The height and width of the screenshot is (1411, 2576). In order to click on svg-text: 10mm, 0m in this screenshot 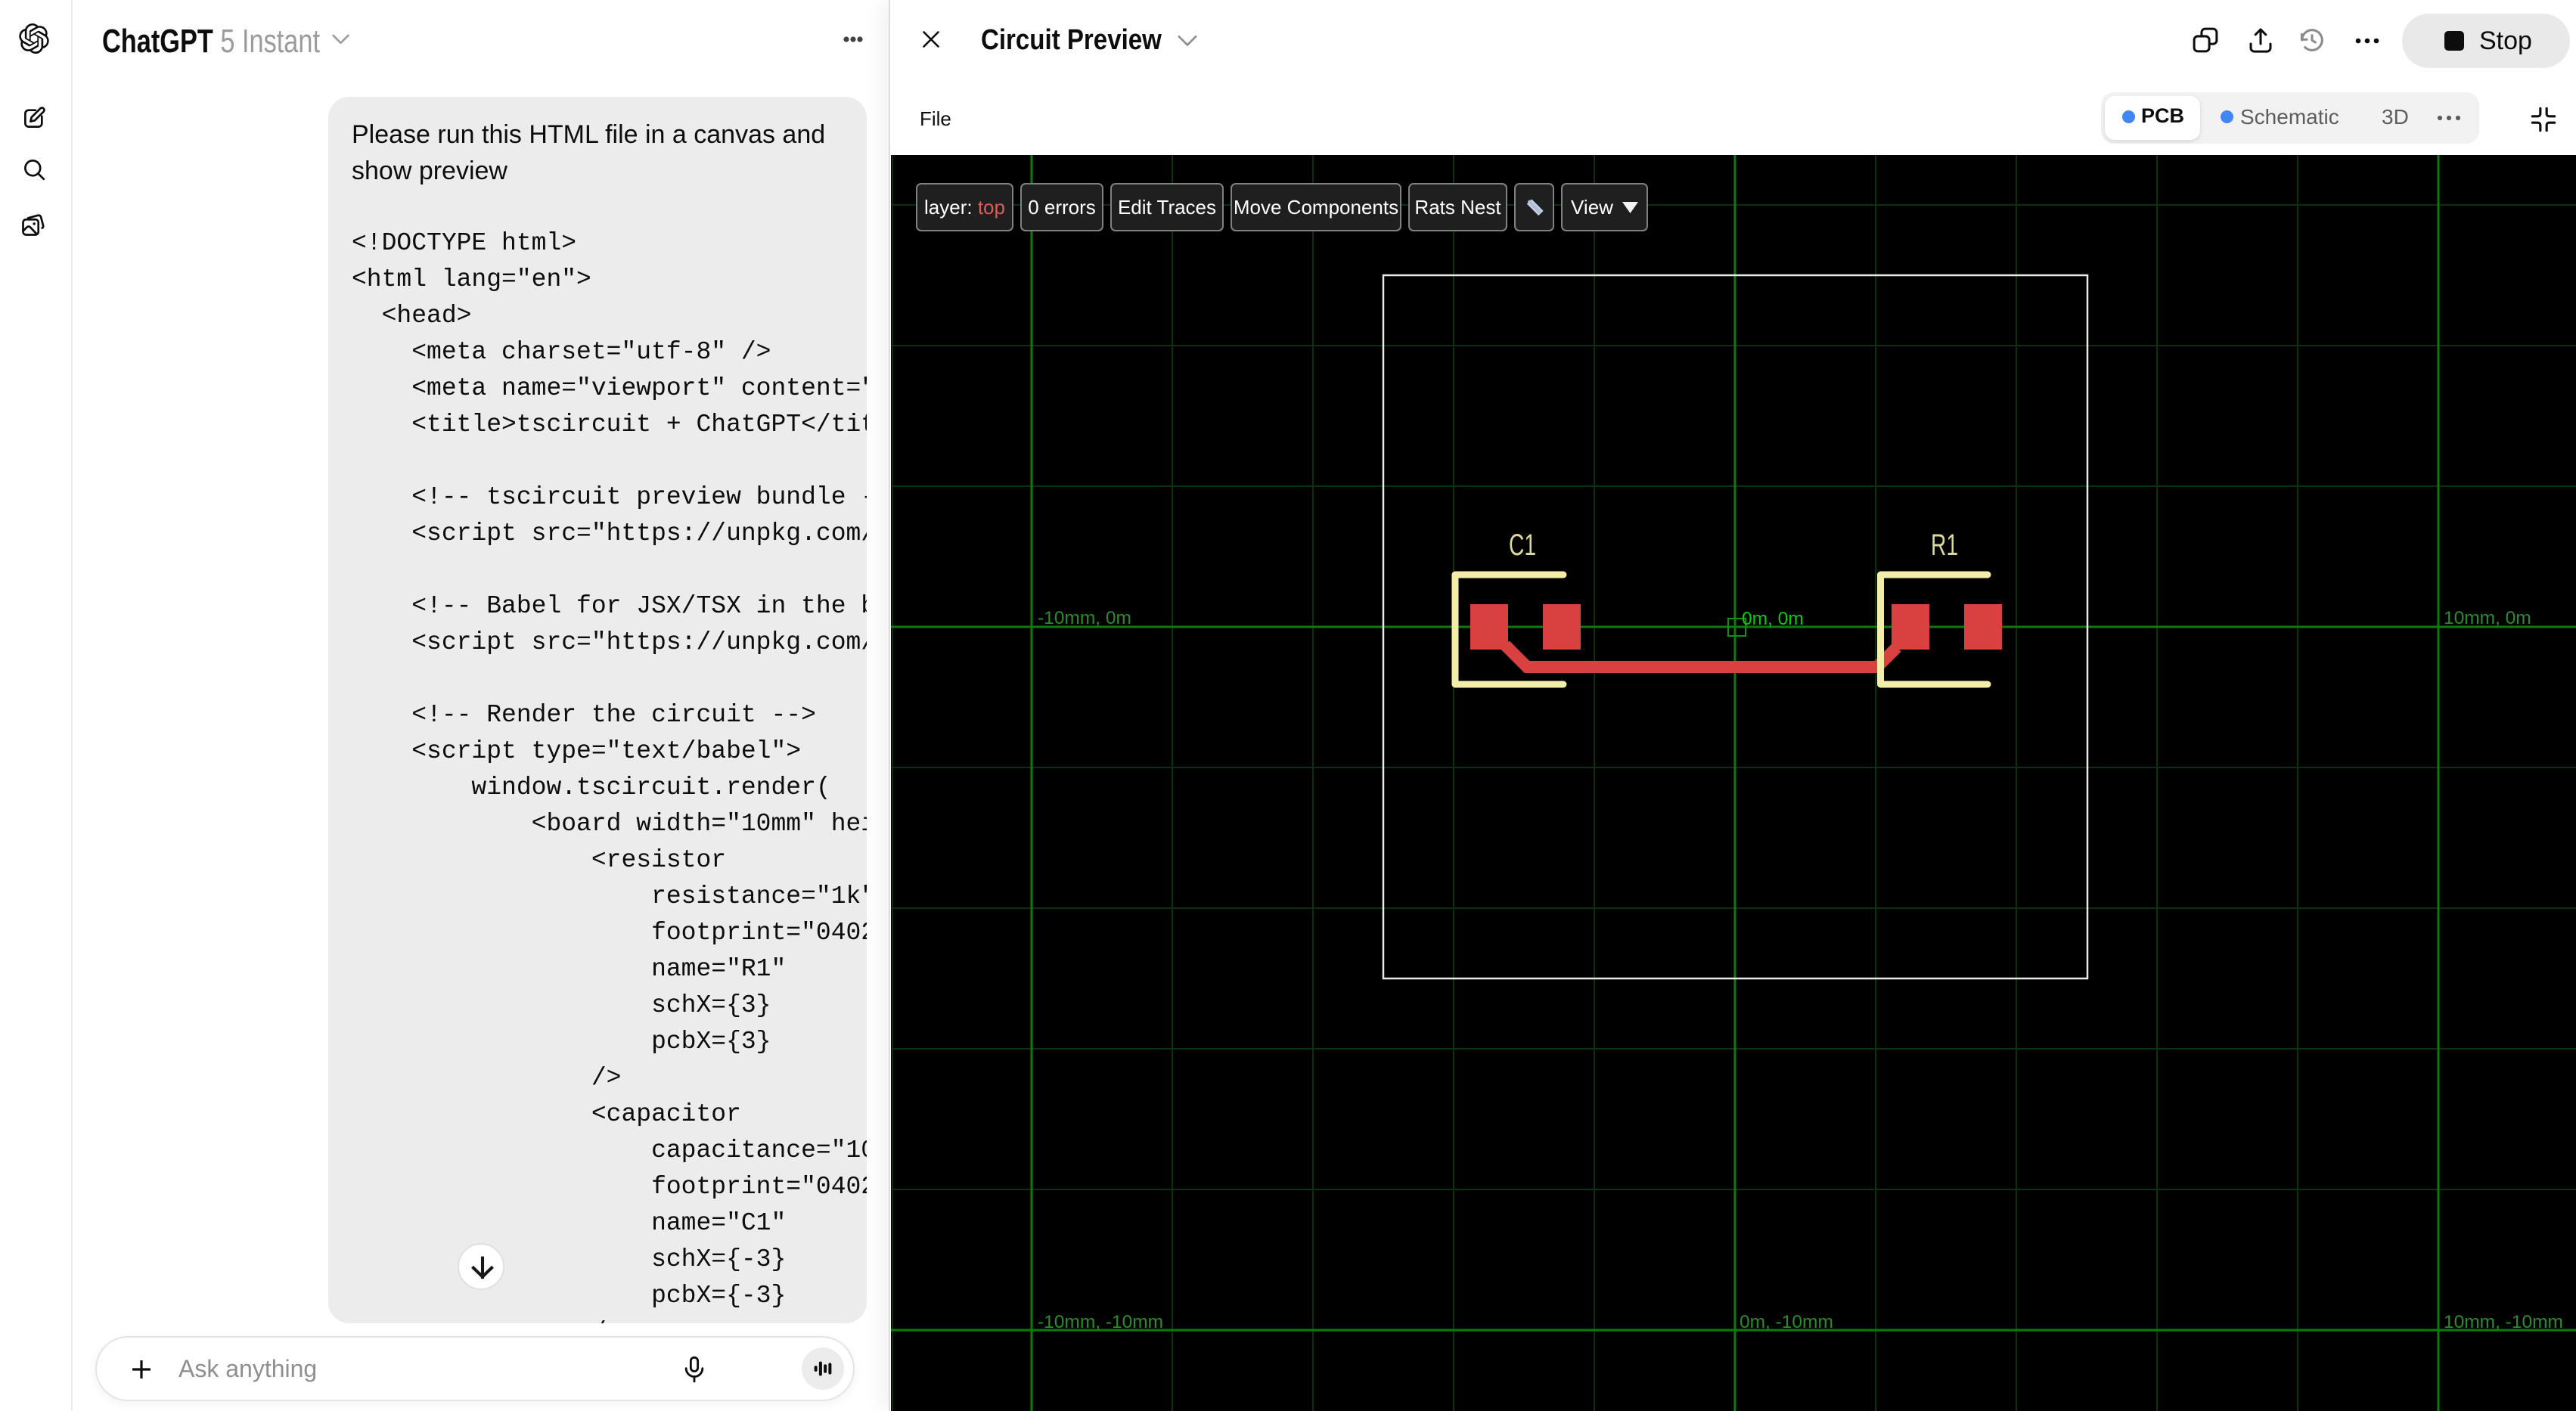, I will do `click(2487, 618)`.